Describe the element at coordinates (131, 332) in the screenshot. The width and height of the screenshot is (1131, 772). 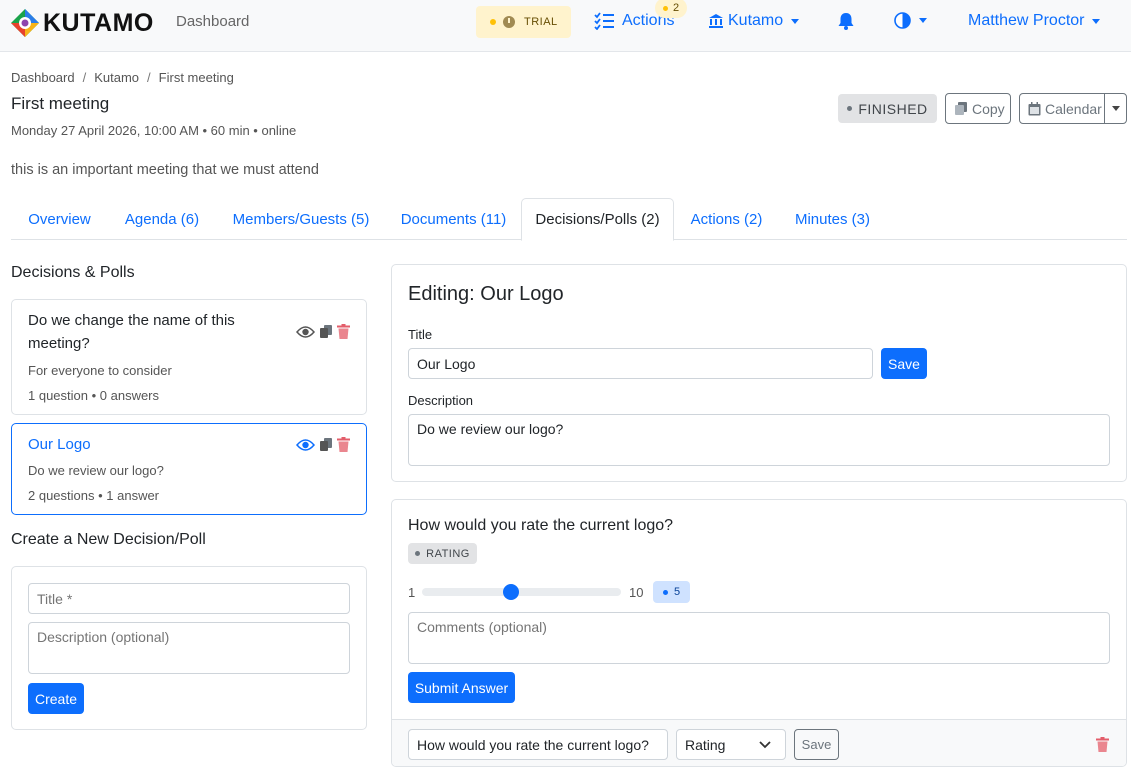
I see `poll-title: Do we change the name of this meeting?` at that location.